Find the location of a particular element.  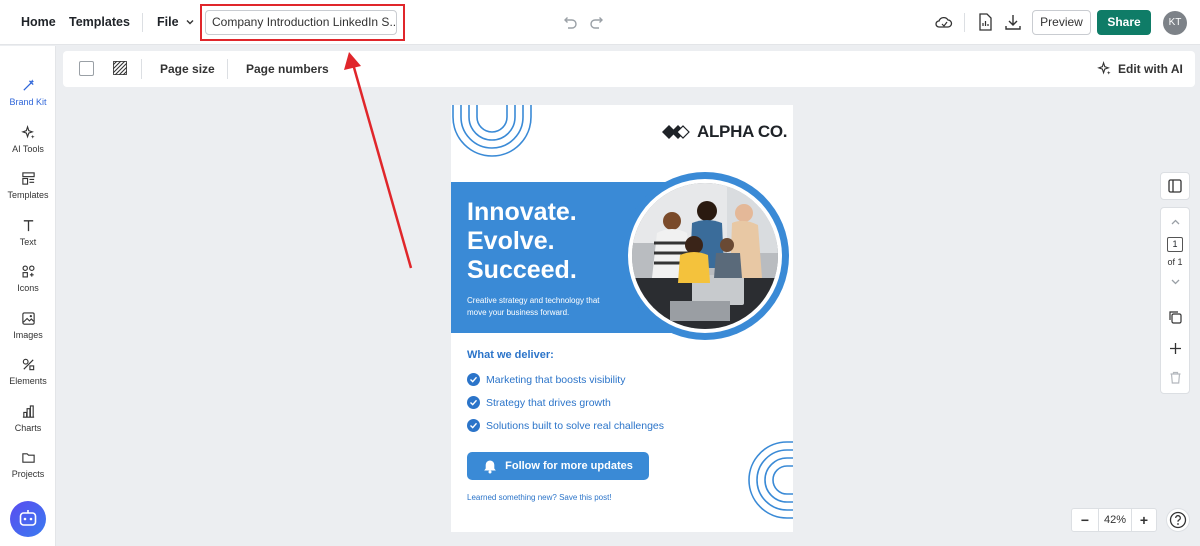

page-controls is located at coordinates (1175, 300).